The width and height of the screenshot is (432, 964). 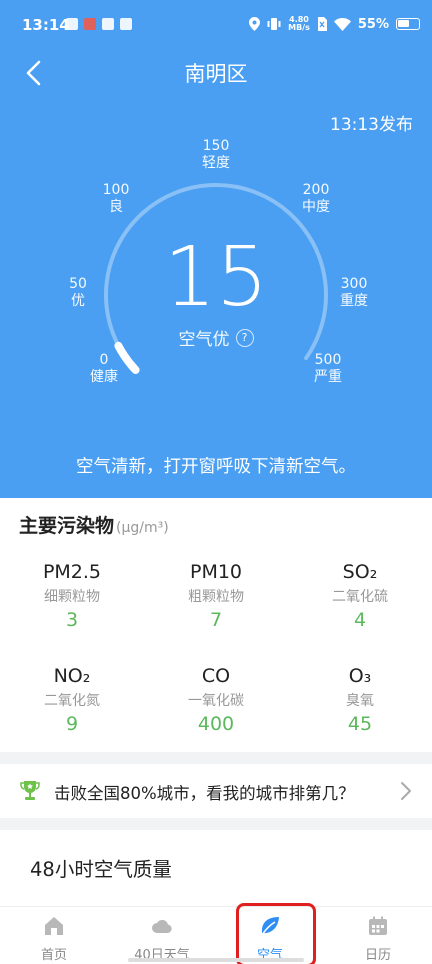 I want to click on gauge-tick-label: 200 中度, so click(x=316, y=199).